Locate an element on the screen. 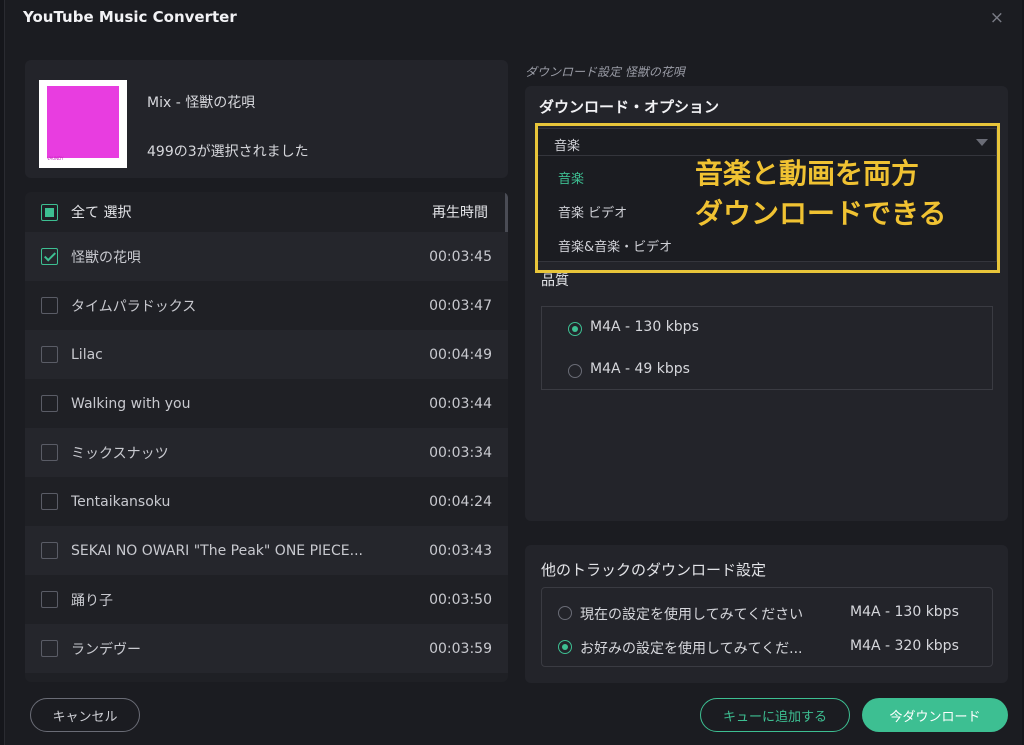  track-row: 怪獣の花唄 00:03:45 is located at coordinates (266, 256).